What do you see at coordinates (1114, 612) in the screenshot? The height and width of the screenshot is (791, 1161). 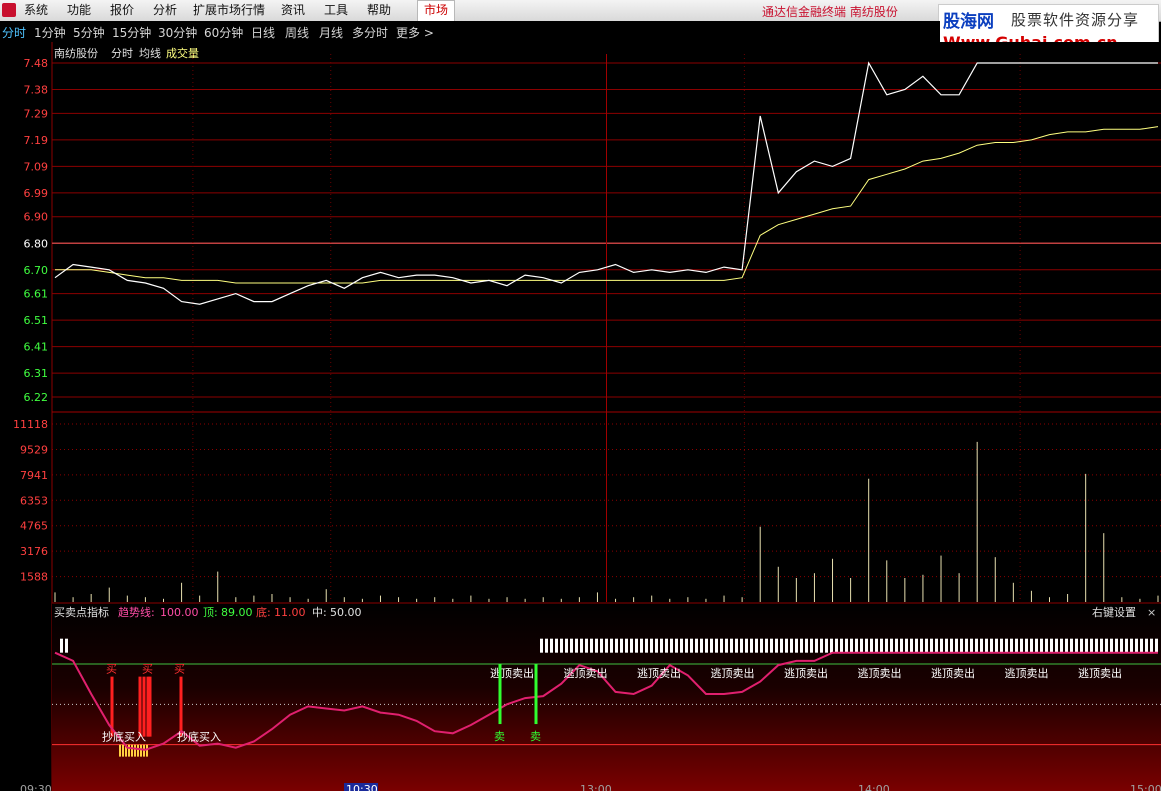 I see `settings-button: 右键设置` at bounding box center [1114, 612].